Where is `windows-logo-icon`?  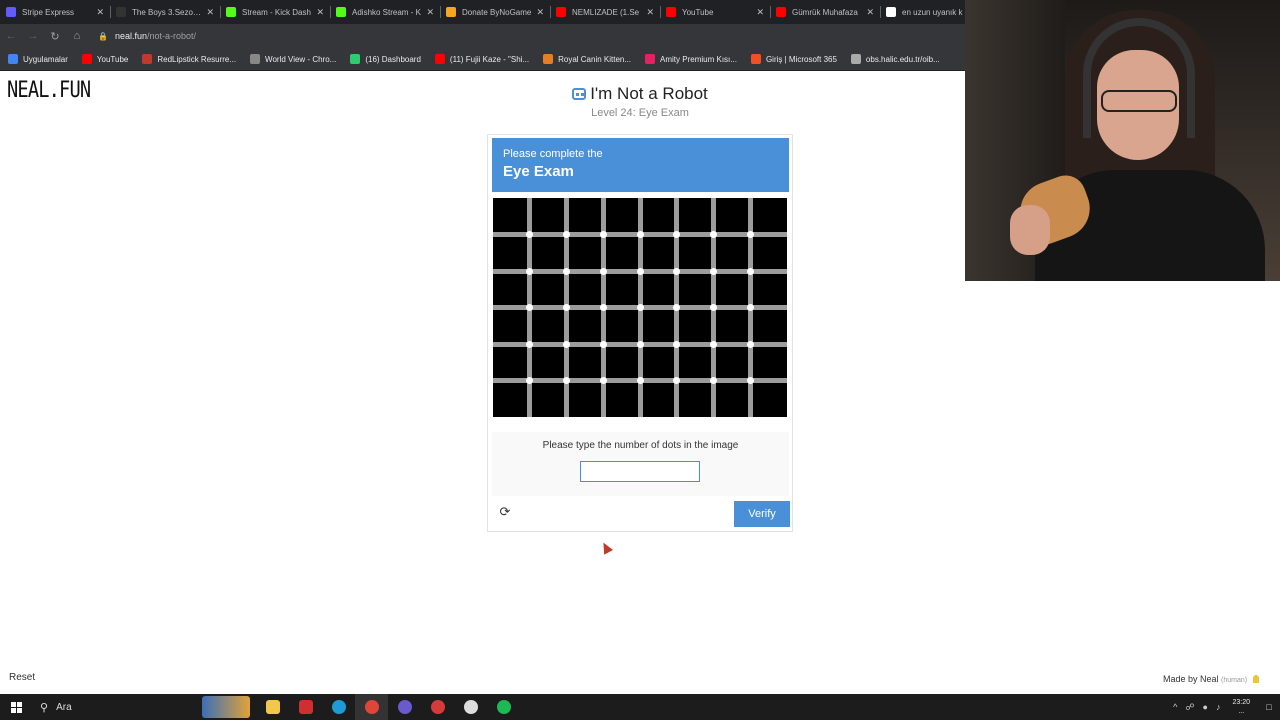
windows-logo-icon is located at coordinates (16, 707).